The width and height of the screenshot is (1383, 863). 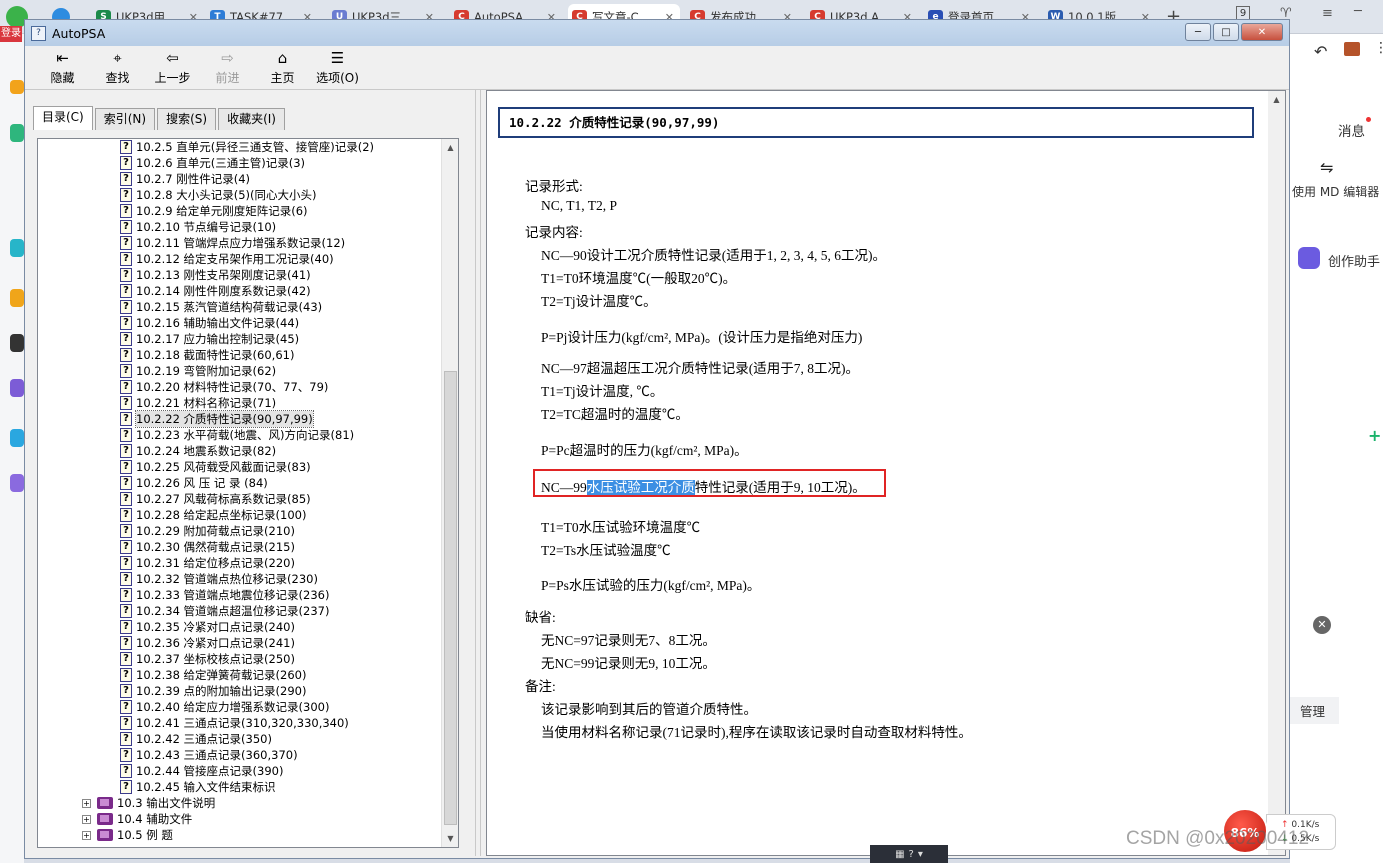 What do you see at coordinates (198, 451) in the screenshot?
I see `tree-item: ? 10.2.24 地震系数记录(82)` at bounding box center [198, 451].